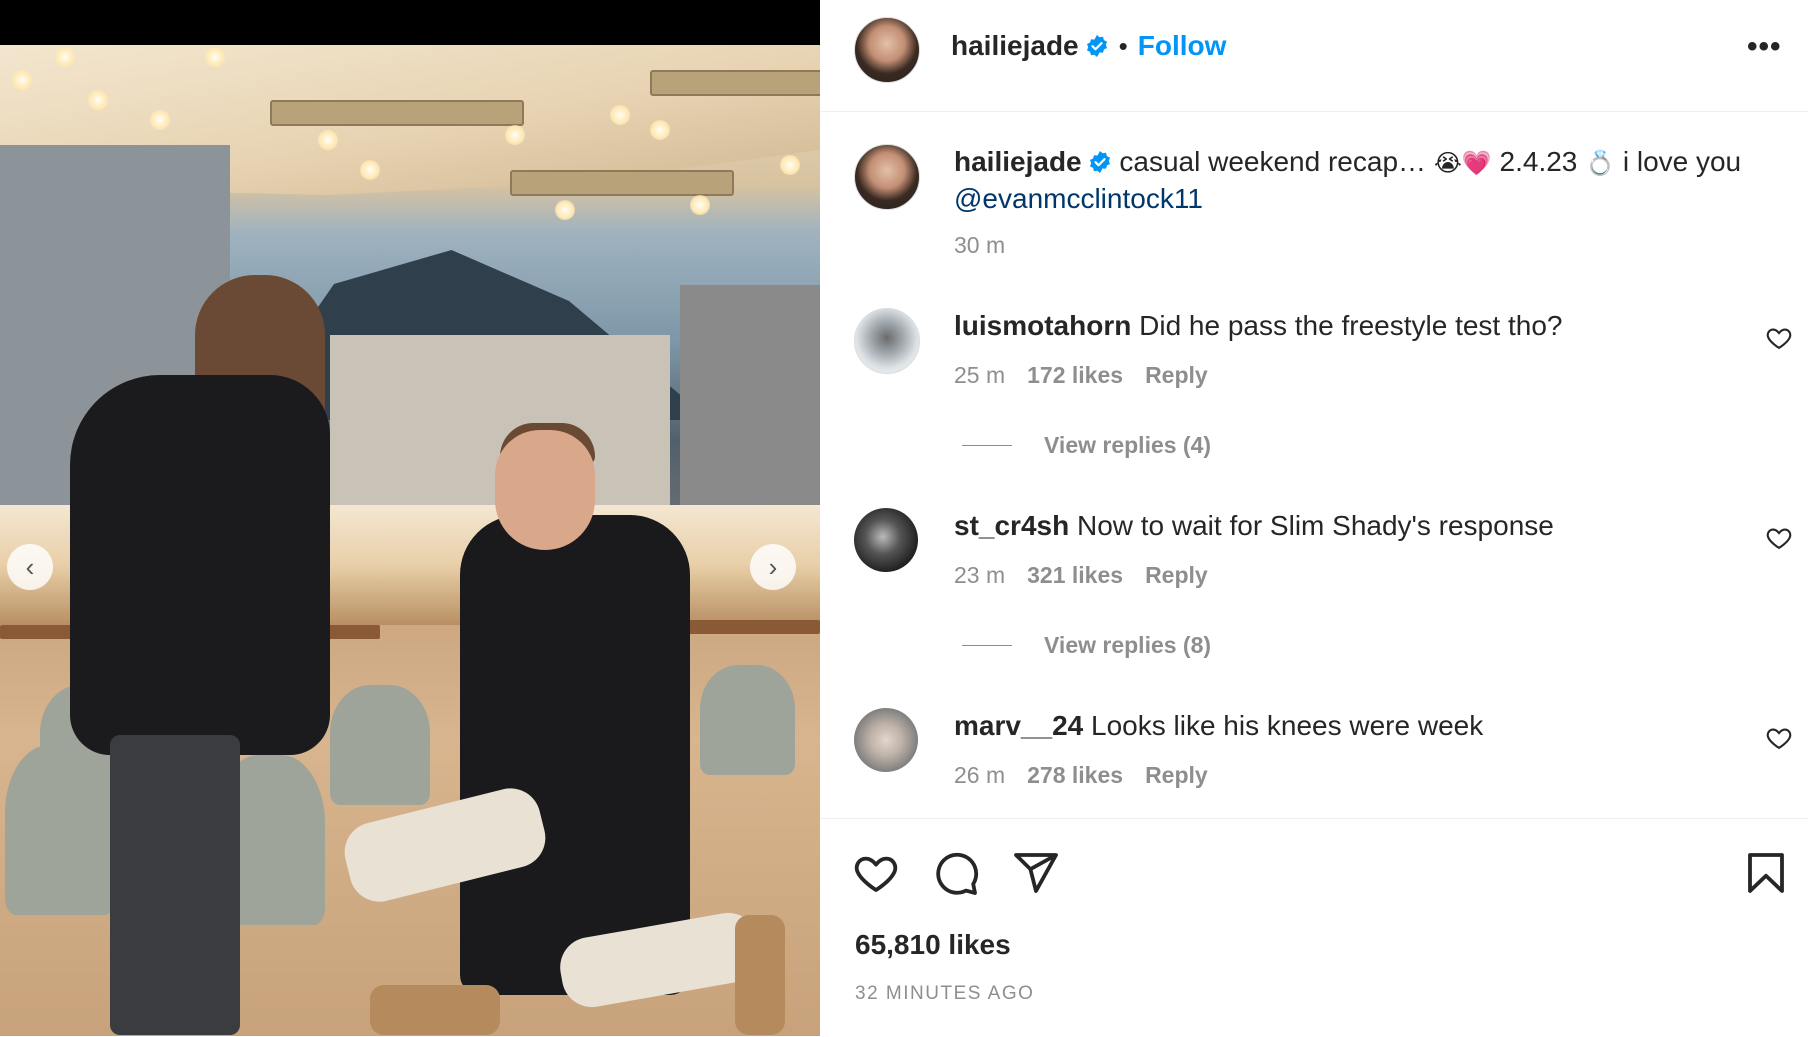 This screenshot has height=1037, width=1808. What do you see at coordinates (933, 945) in the screenshot?
I see `like-count: 65,810 likes` at bounding box center [933, 945].